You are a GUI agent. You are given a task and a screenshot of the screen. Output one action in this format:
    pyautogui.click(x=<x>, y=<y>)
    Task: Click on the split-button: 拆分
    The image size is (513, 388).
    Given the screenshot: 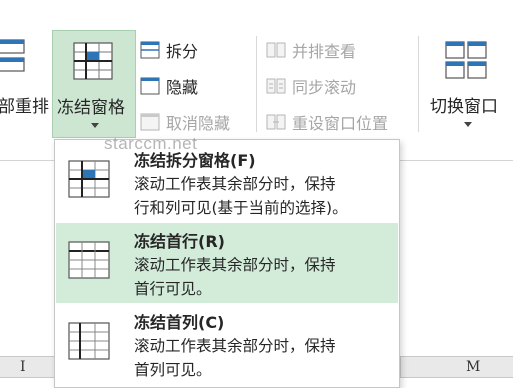 What is the action you would take?
    pyautogui.click(x=169, y=50)
    